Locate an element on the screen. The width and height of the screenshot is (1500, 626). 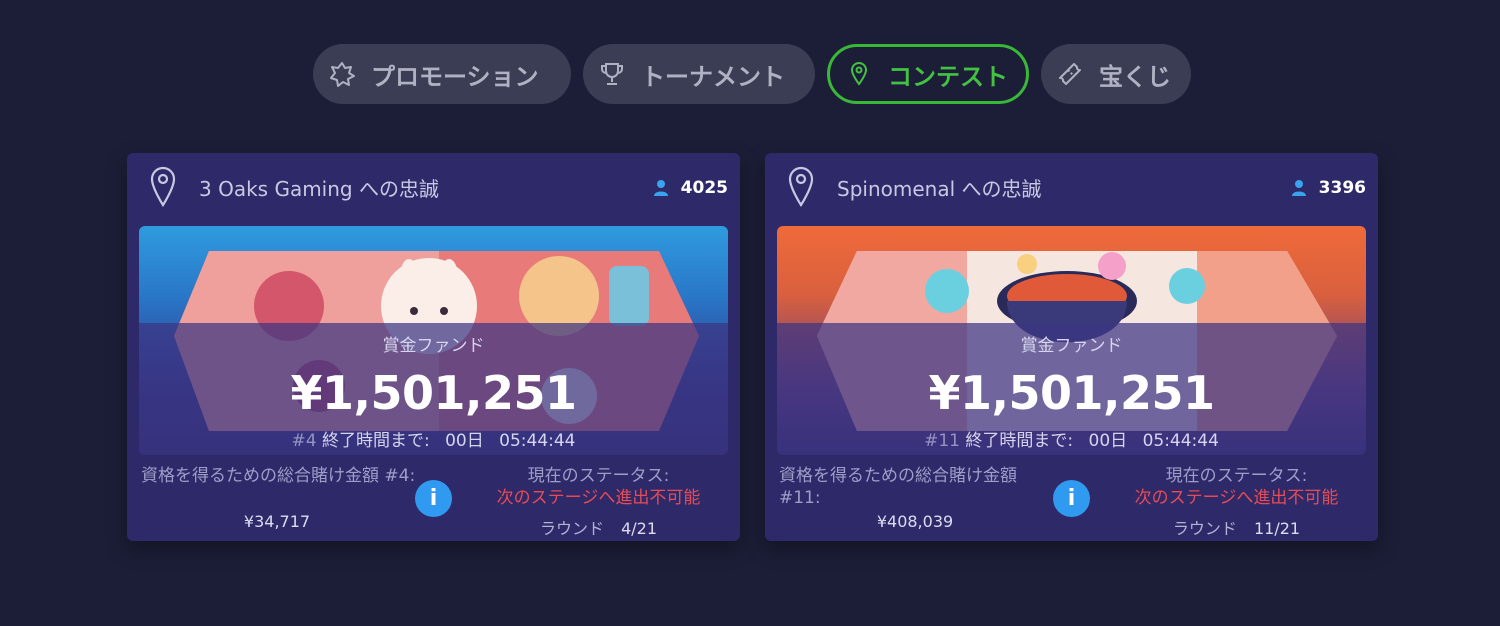
ticket-icon is located at coordinates (1070, 74).